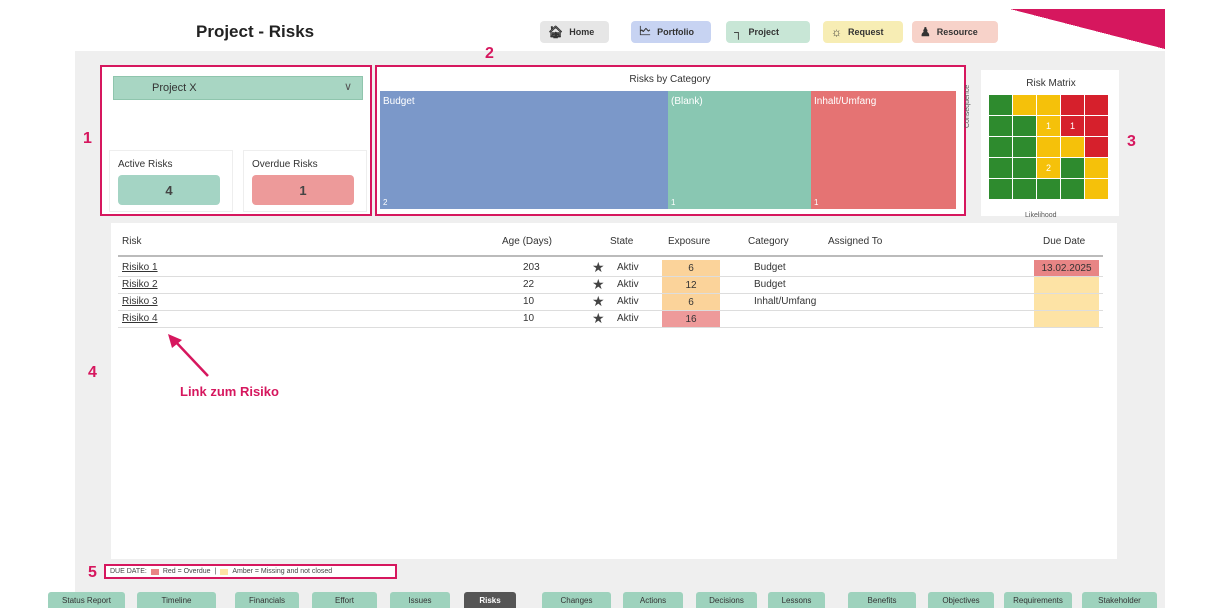 This screenshot has height=608, width=1210. What do you see at coordinates (224, 571) in the screenshot?
I see `legend-amber-swatch` at bounding box center [224, 571].